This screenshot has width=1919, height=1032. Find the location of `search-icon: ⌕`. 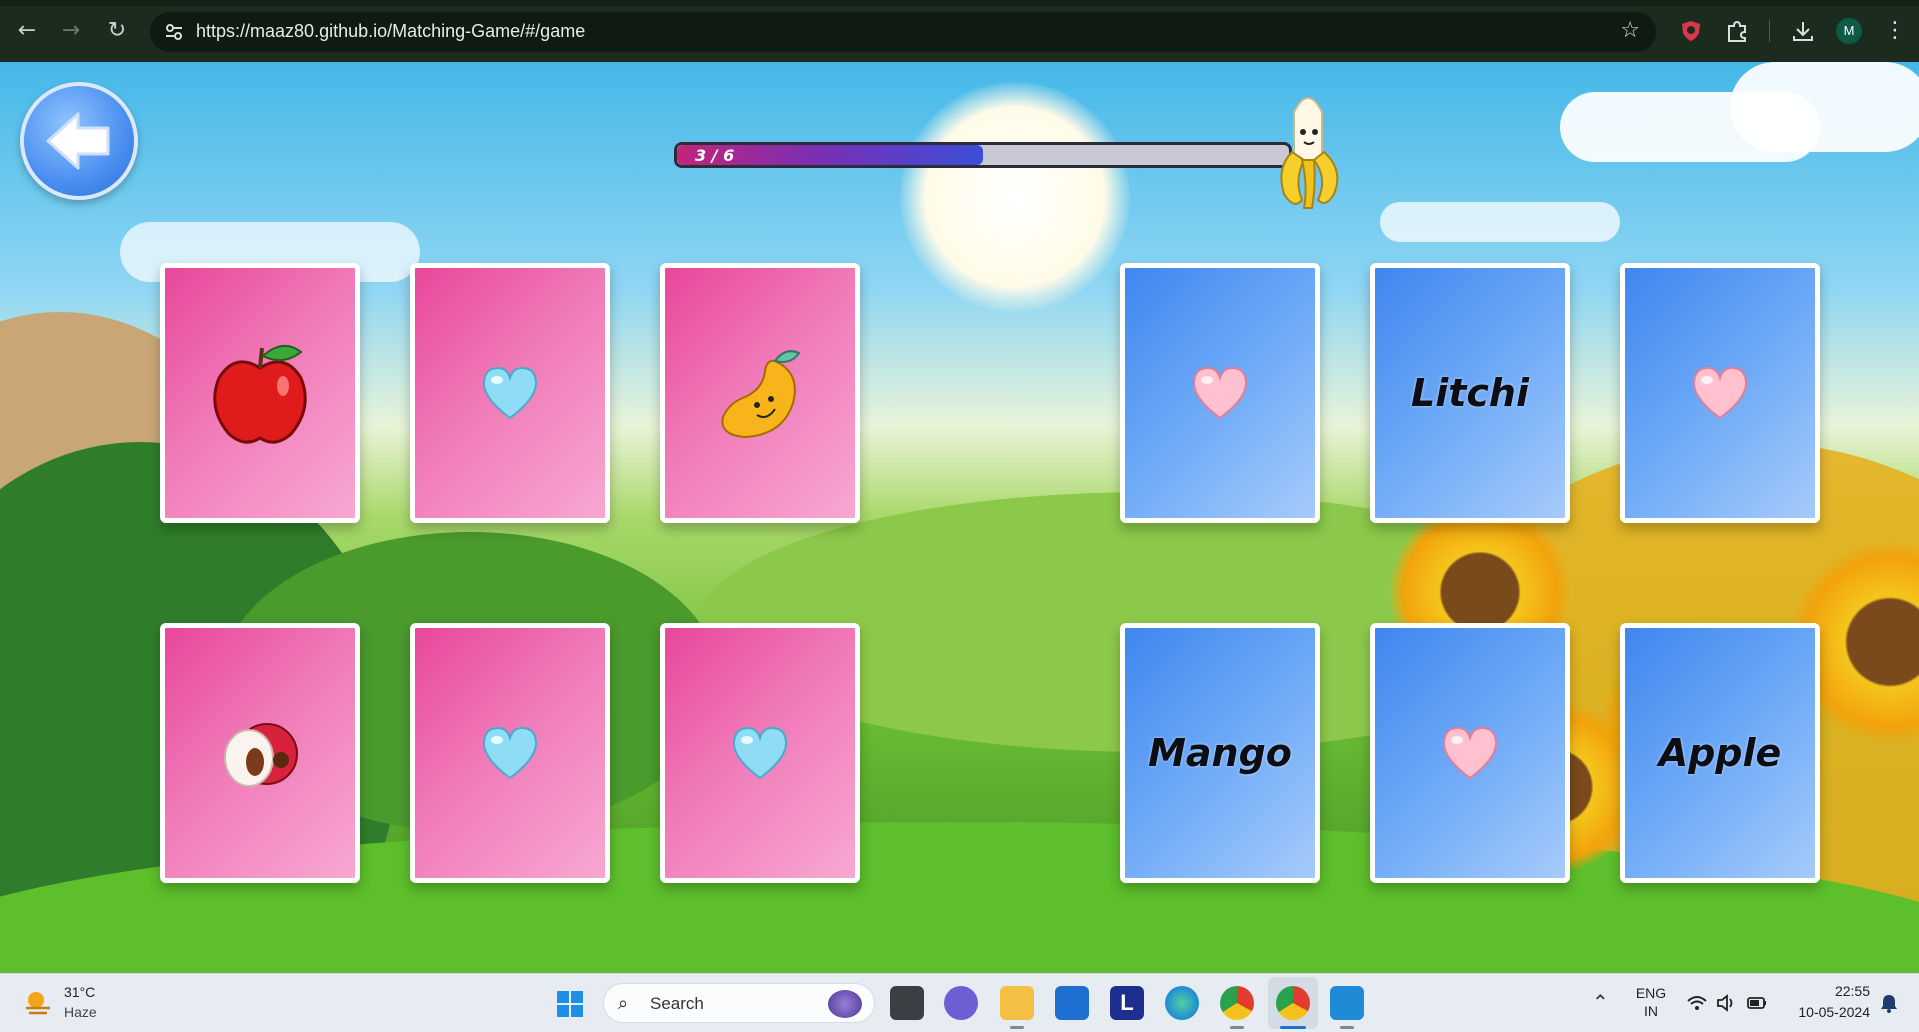

search-icon: ⌕ is located at coordinates (623, 1003).